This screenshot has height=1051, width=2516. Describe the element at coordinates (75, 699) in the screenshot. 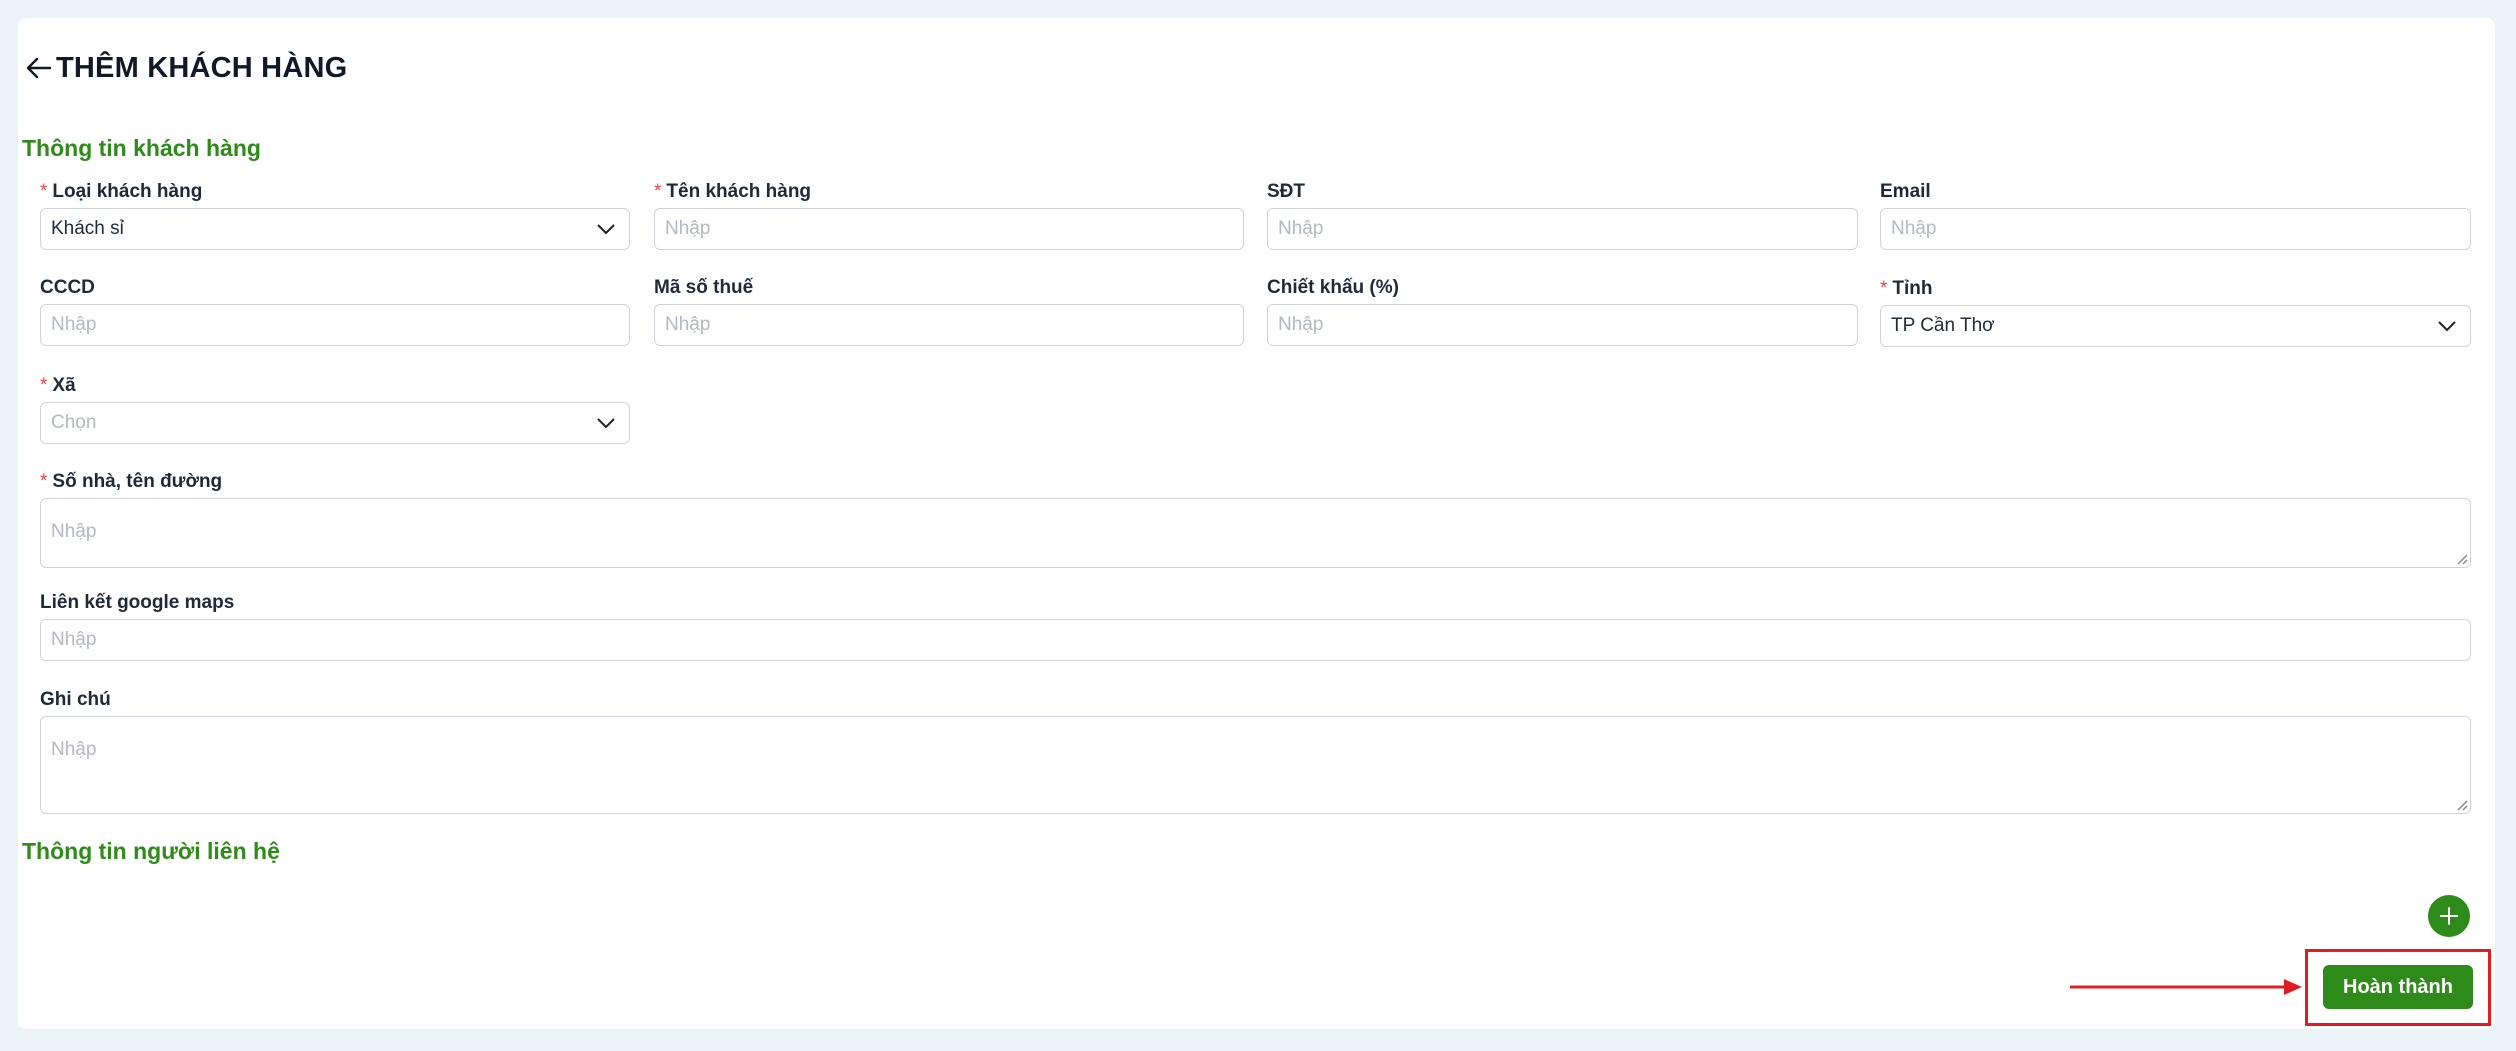

I see `note-label: Ghi chú` at that location.